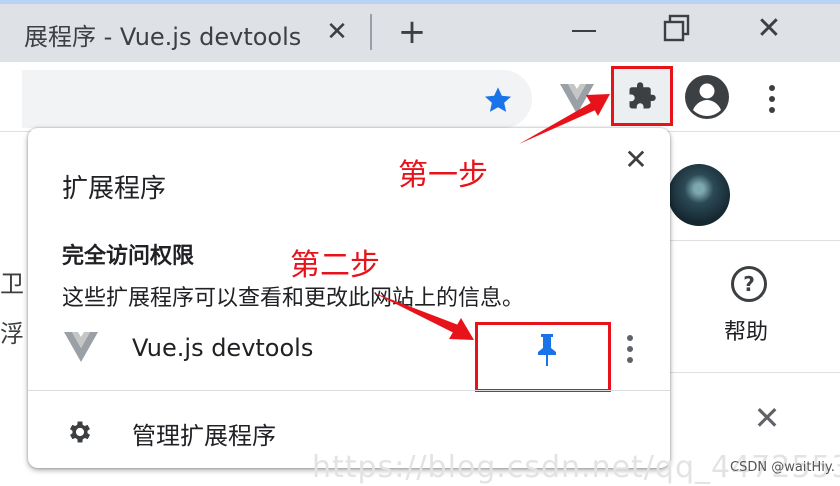  I want to click on tab-bar: 展程序 - Vue.js devtools ✕ + ✕, so click(420, 33).